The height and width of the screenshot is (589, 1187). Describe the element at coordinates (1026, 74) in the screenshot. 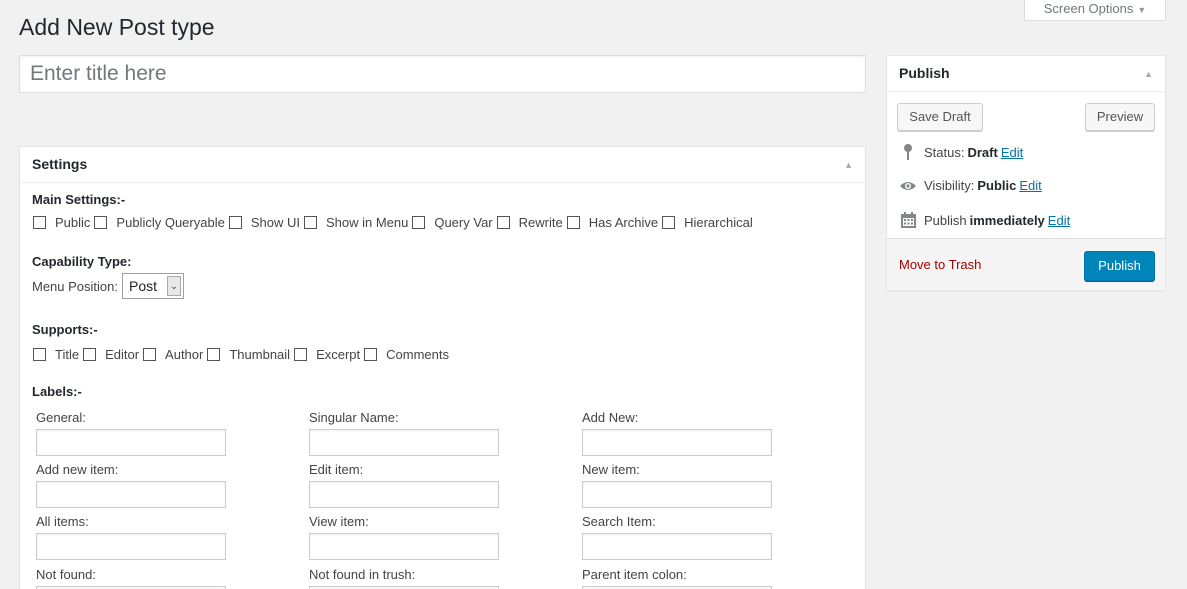

I see `publish-header: Publish ▲` at that location.